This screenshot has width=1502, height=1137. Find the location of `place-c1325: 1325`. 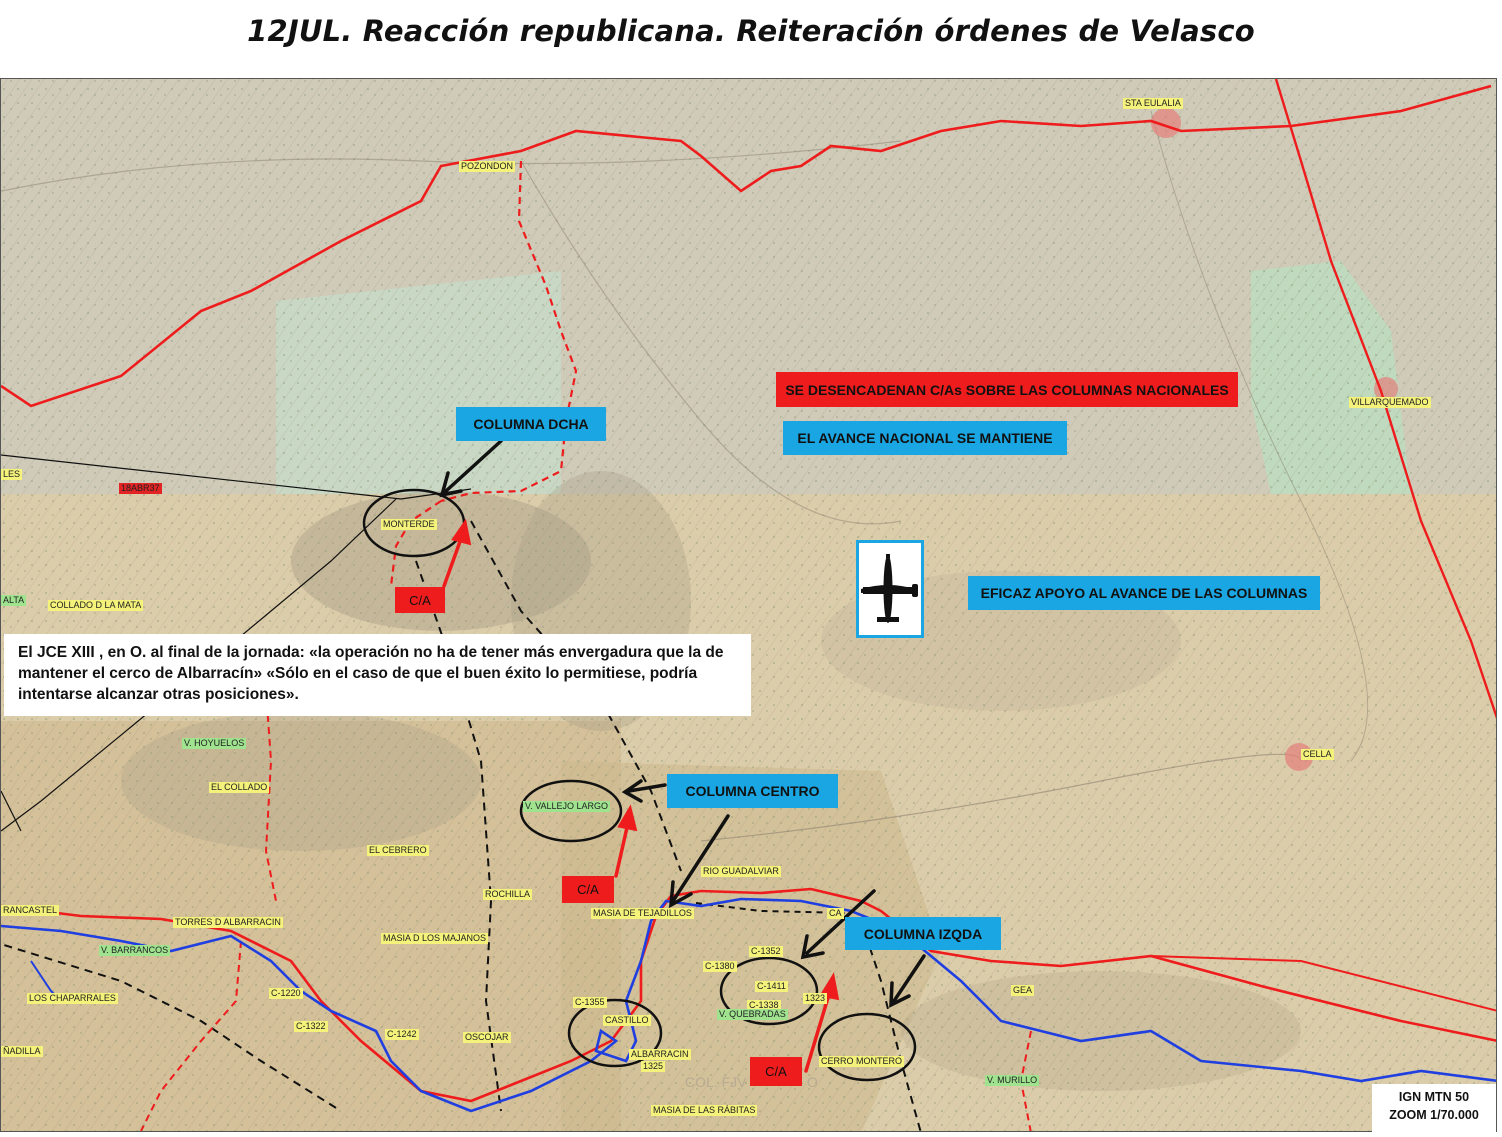

place-c1325: 1325 is located at coordinates (653, 1066).